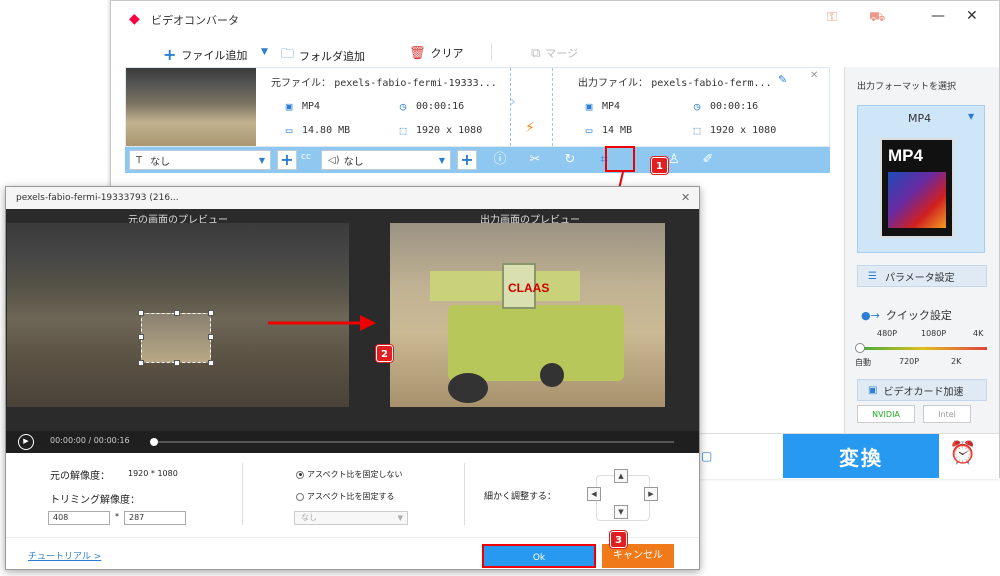  What do you see at coordinates (154, 442) in the screenshot?
I see `seek-handle` at bounding box center [154, 442].